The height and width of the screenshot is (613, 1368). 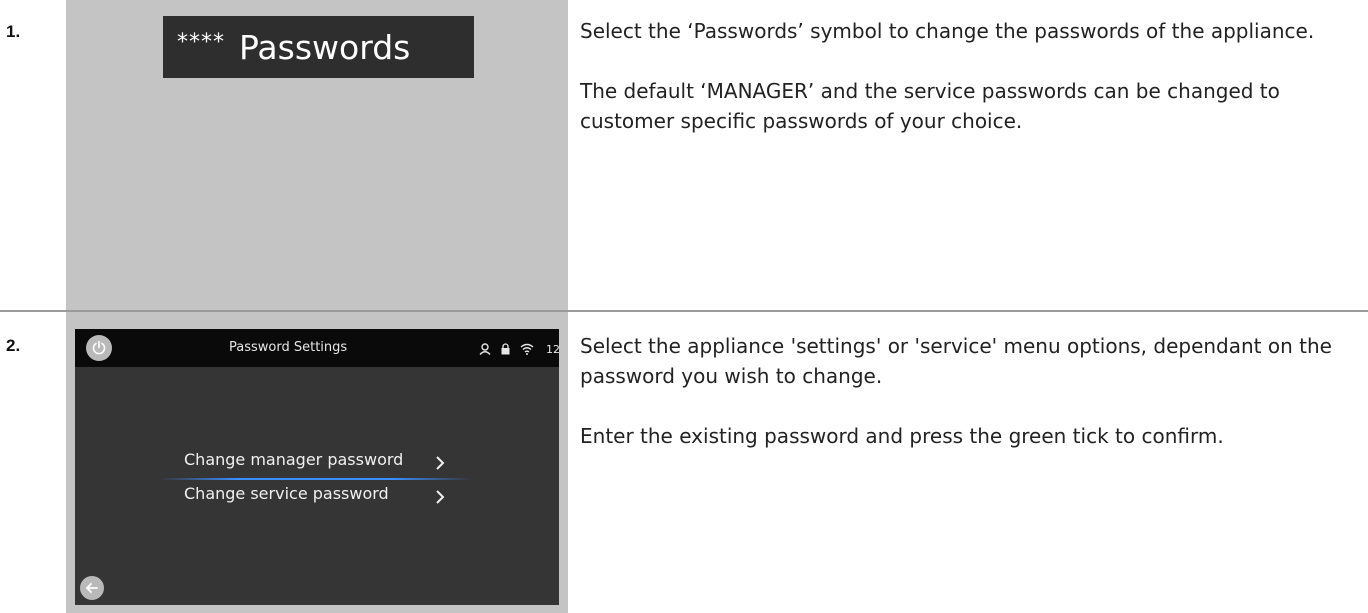 What do you see at coordinates (286, 493) in the screenshot?
I see `change-service-password-item: Change service password` at bounding box center [286, 493].